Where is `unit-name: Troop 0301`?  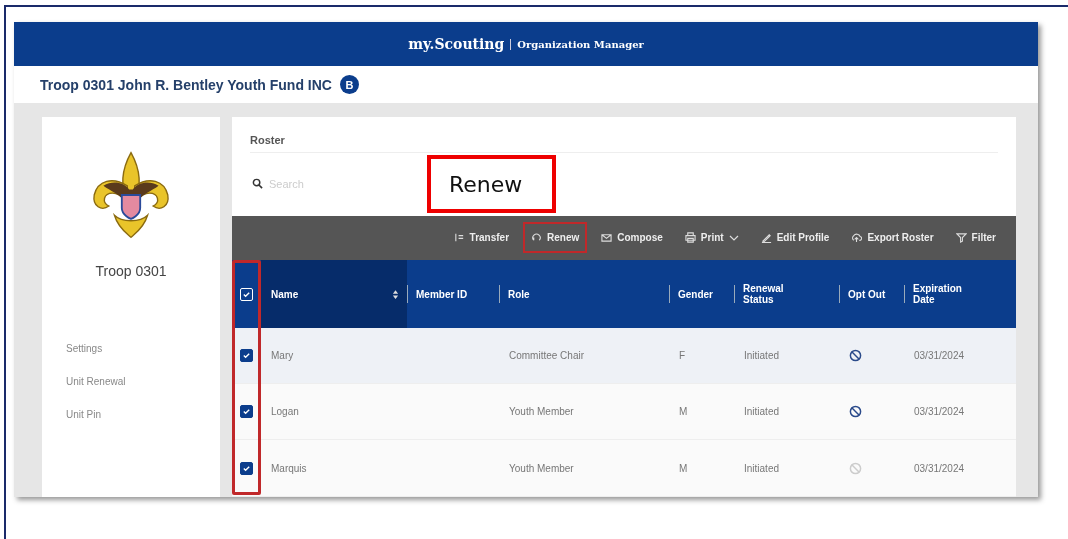
unit-name: Troop 0301 is located at coordinates (131, 271).